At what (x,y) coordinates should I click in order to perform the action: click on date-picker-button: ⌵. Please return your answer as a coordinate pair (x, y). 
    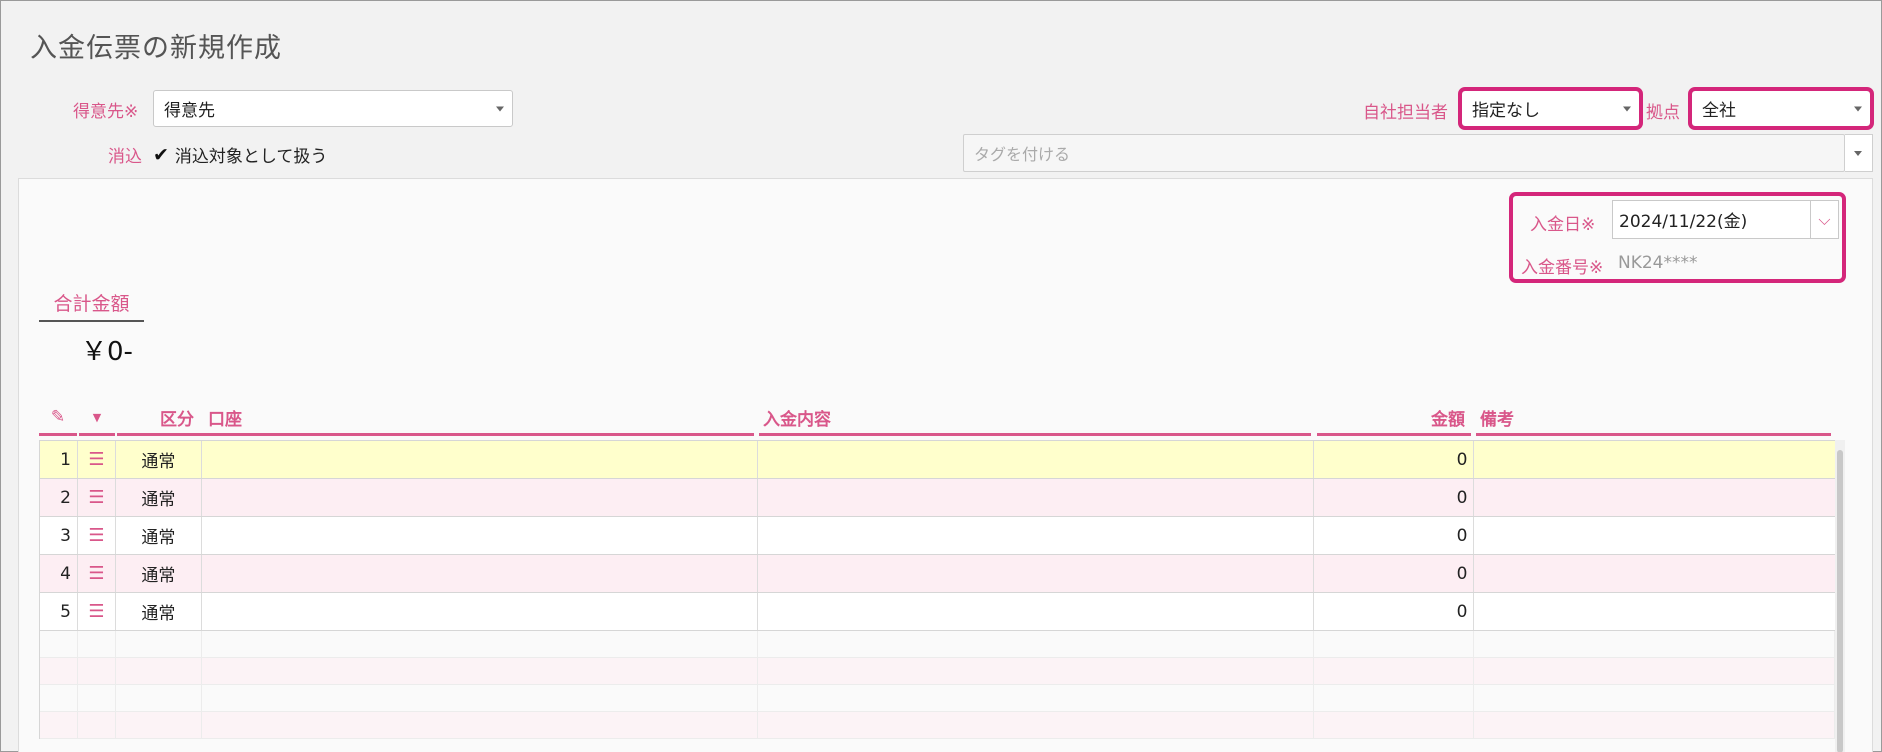
    Looking at the image, I should click on (1825, 219).